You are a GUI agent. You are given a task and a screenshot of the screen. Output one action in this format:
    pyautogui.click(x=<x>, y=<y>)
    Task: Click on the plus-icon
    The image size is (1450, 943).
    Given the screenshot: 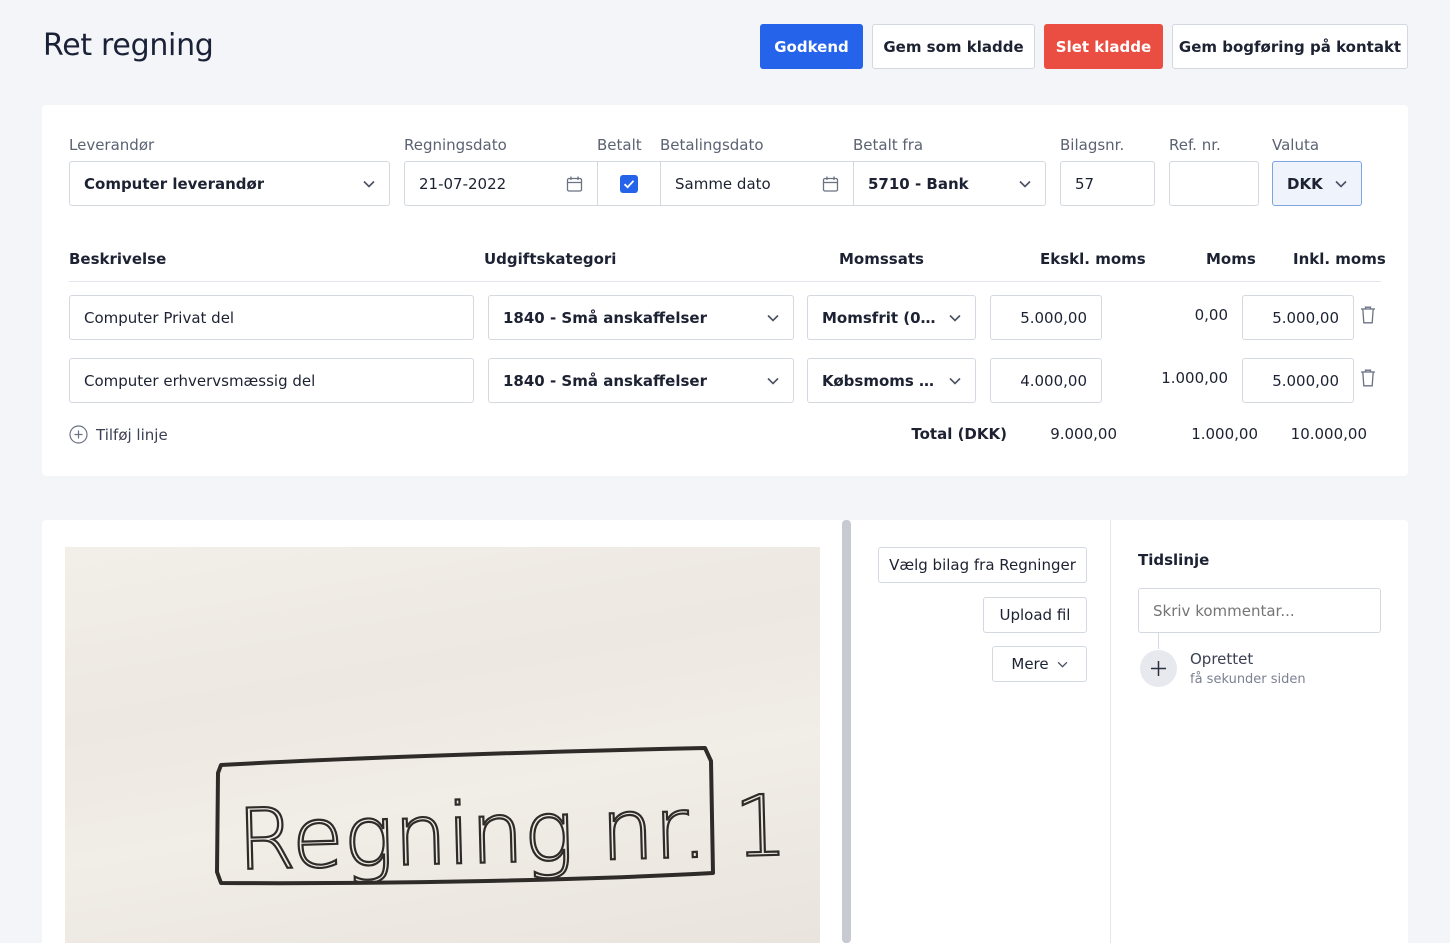 What is the action you would take?
    pyautogui.click(x=1158, y=668)
    